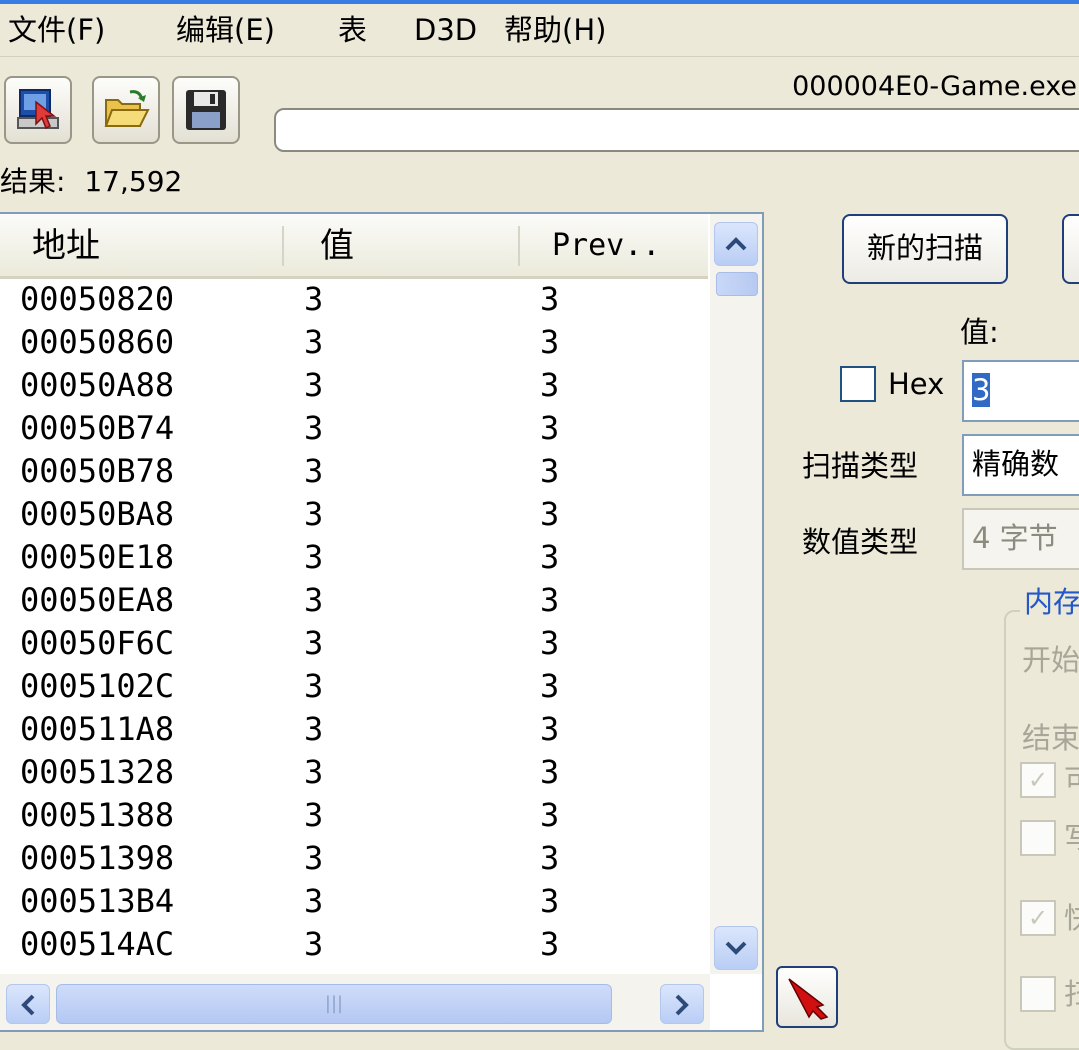 This screenshot has width=1079, height=1050. What do you see at coordinates (97, 385) in the screenshot?
I see `row-address: 00050A88` at bounding box center [97, 385].